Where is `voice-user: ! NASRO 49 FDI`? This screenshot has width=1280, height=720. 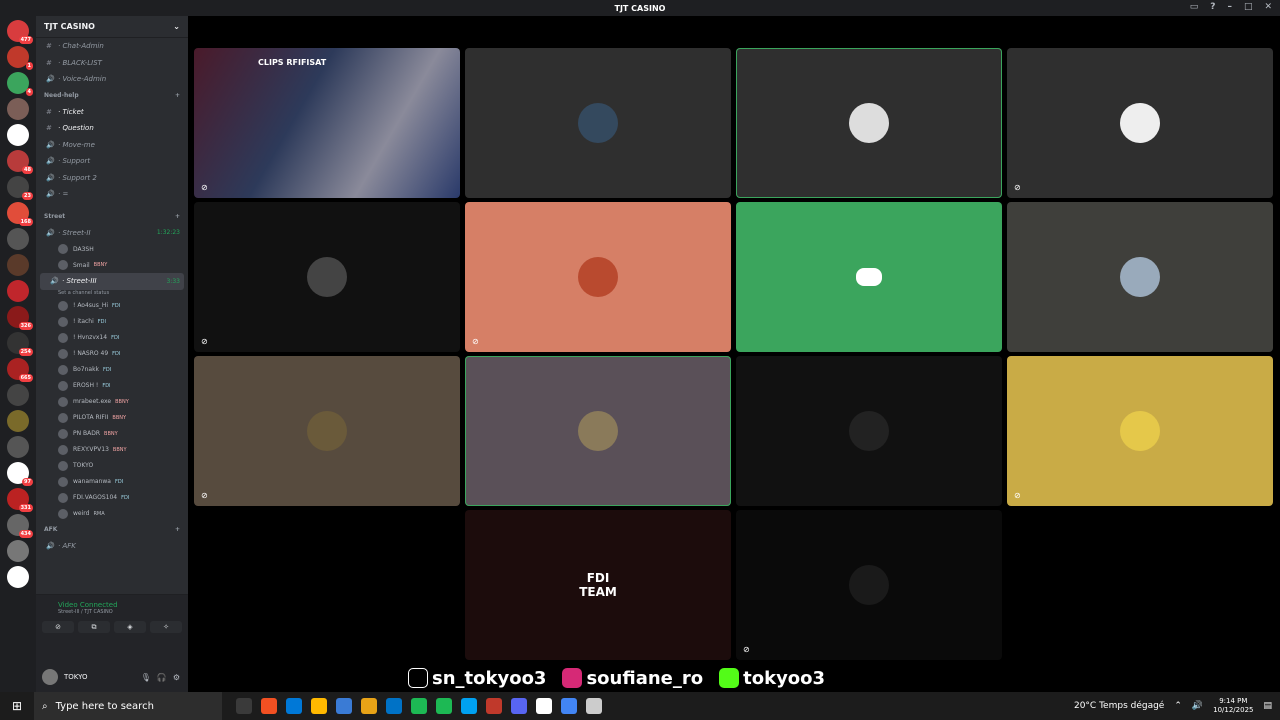 voice-user: ! NASRO 49 FDI is located at coordinates (112, 354).